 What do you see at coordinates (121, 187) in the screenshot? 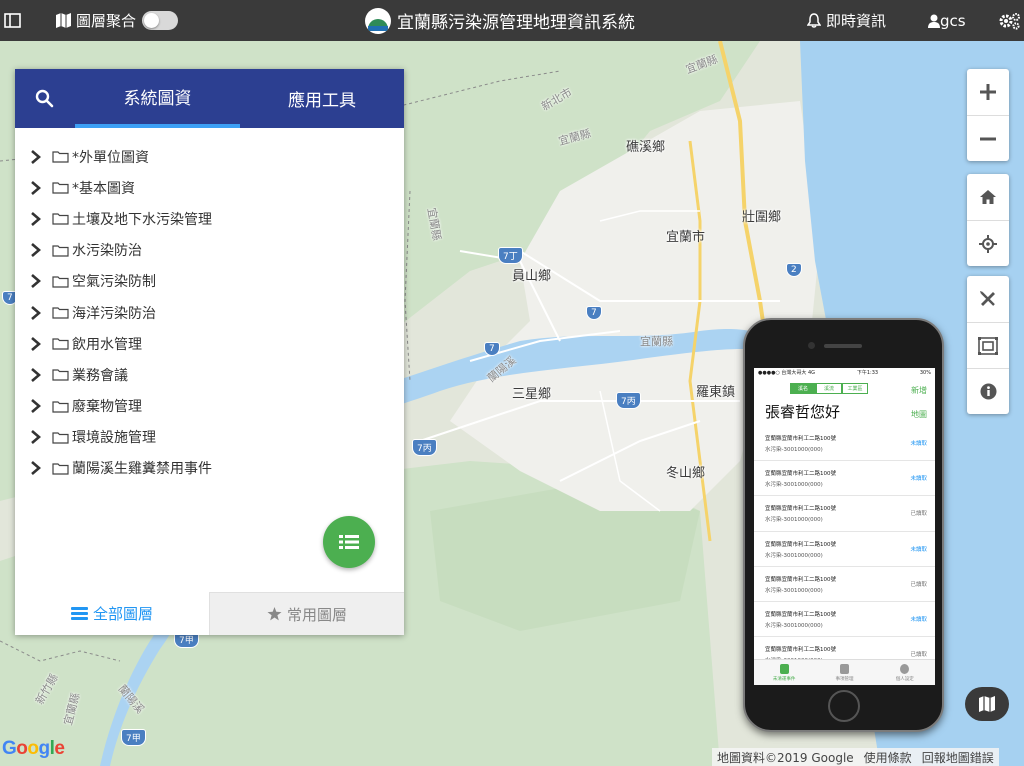
I see `layer-folder-item: *基本圖資` at bounding box center [121, 187].